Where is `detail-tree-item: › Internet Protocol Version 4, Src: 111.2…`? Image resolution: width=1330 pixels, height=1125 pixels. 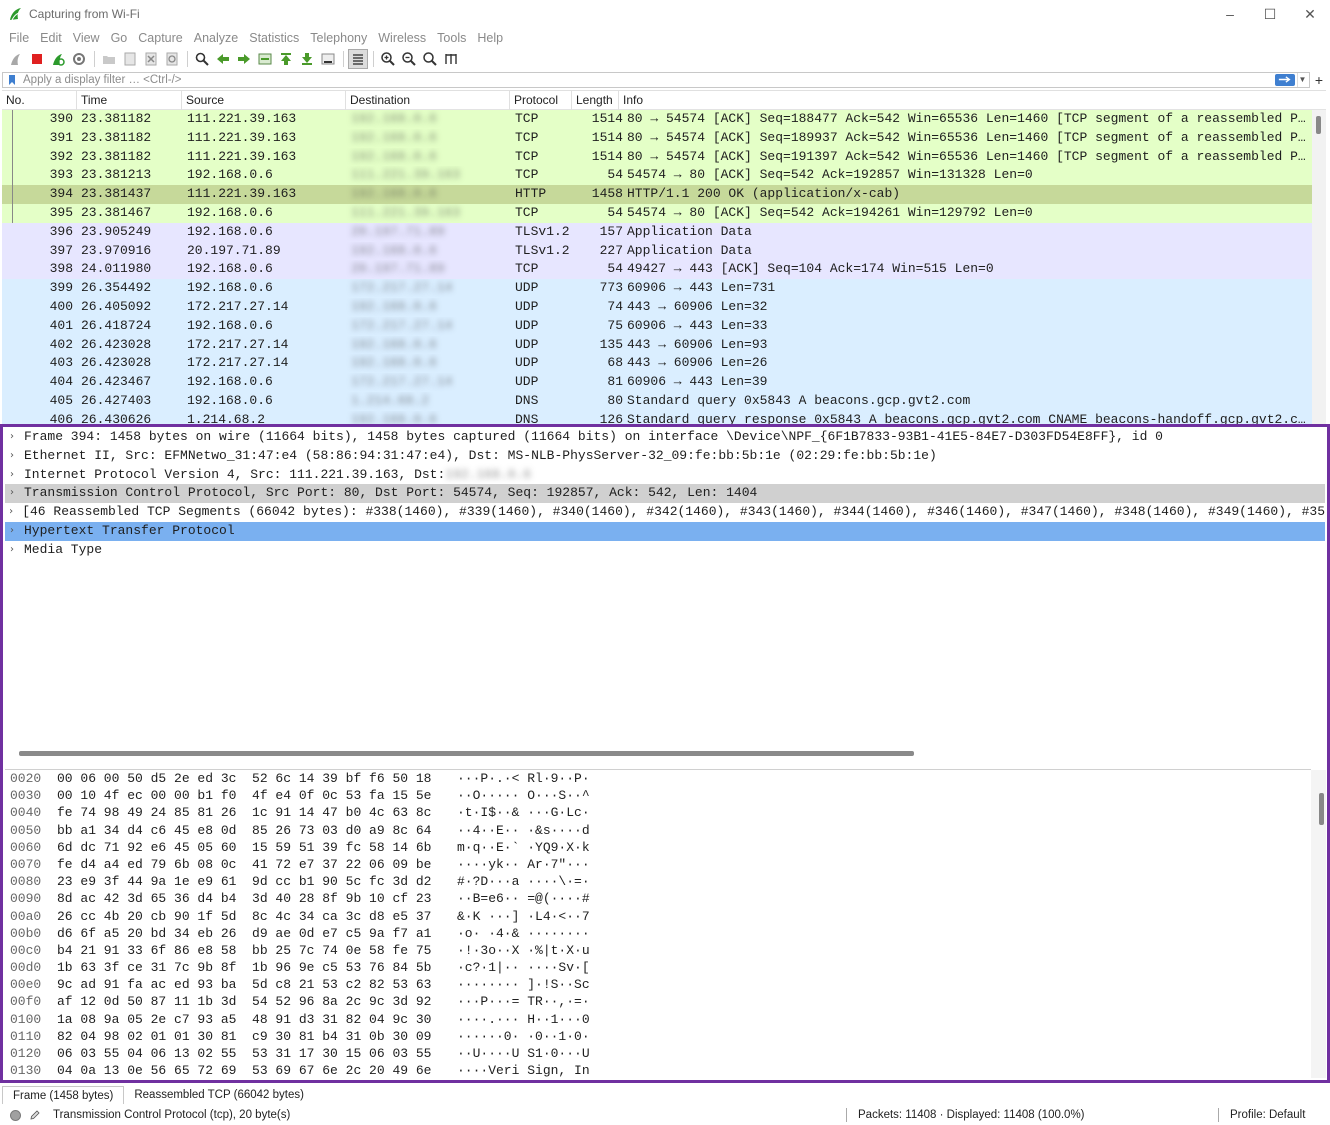
detail-tree-item: › Internet Protocol Version 4, Src: 111.2… is located at coordinates (665, 475).